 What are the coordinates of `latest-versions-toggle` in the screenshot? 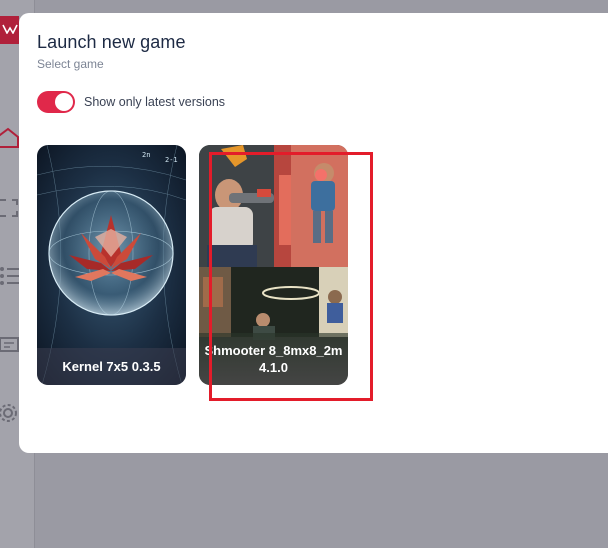 It's located at (56, 102).